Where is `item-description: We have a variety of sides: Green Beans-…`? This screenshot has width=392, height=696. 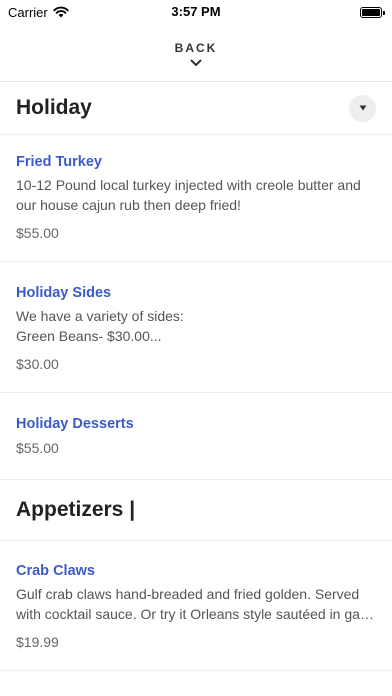
item-description: We have a variety of sides: Green Beans-… is located at coordinates (100, 326).